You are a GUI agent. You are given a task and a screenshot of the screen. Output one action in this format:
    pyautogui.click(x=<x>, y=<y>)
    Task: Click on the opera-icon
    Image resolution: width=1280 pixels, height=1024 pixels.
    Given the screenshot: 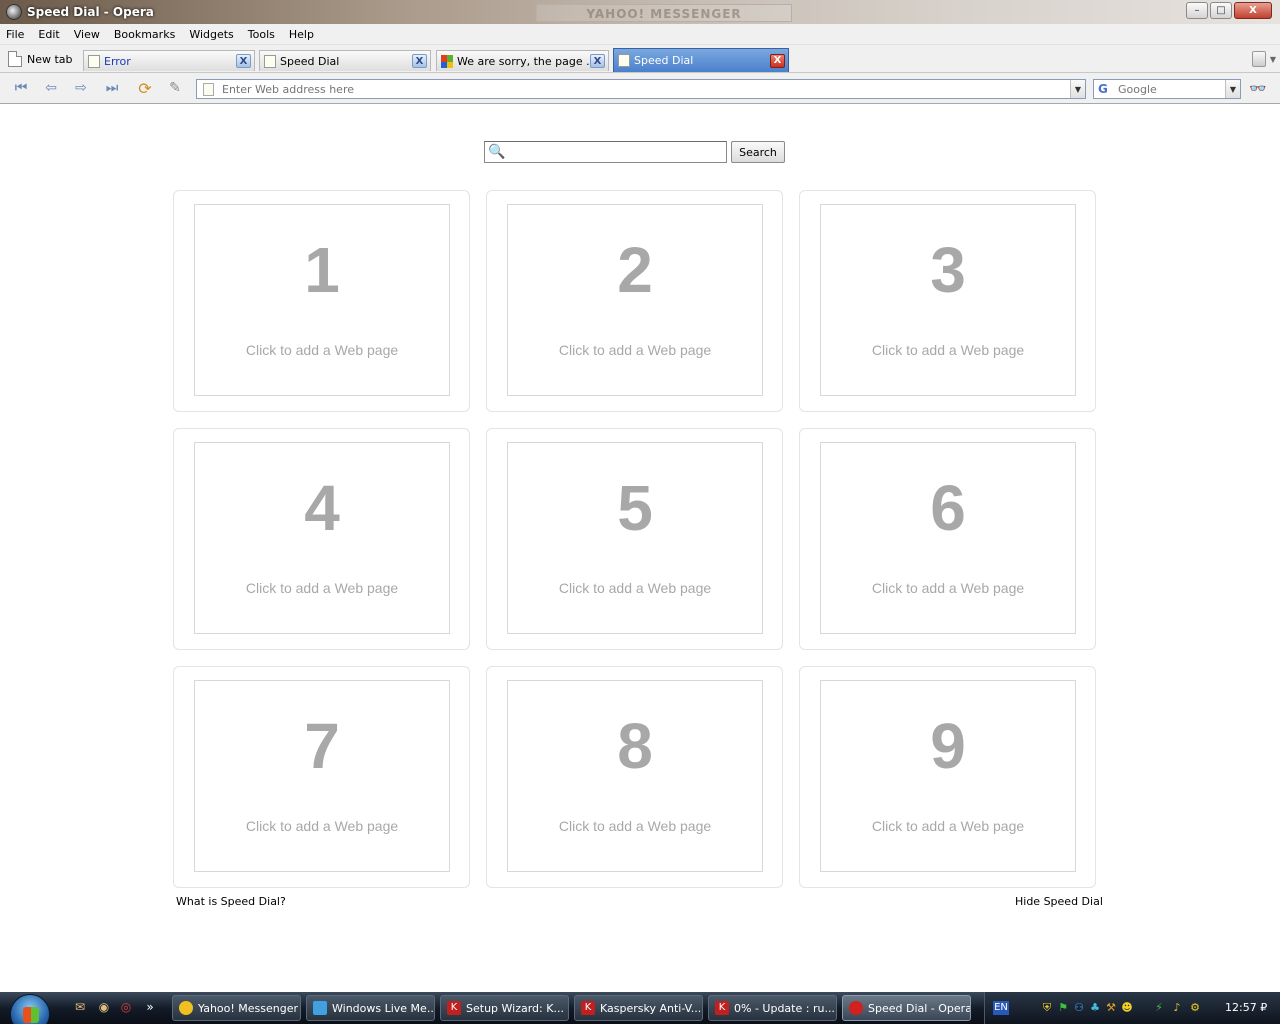 What is the action you would take?
    pyautogui.click(x=856, y=1008)
    